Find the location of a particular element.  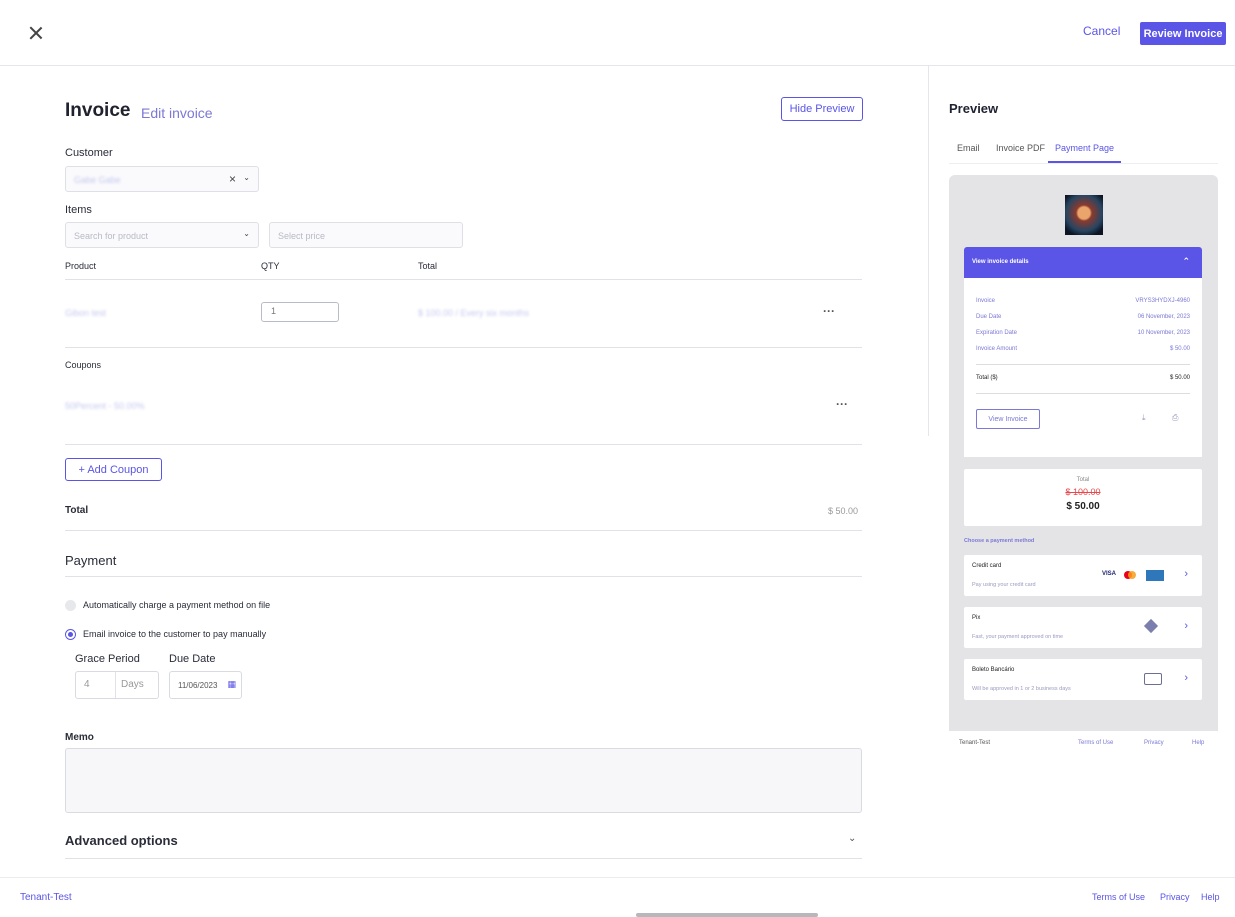

price-select: Select price is located at coordinates (366, 235).